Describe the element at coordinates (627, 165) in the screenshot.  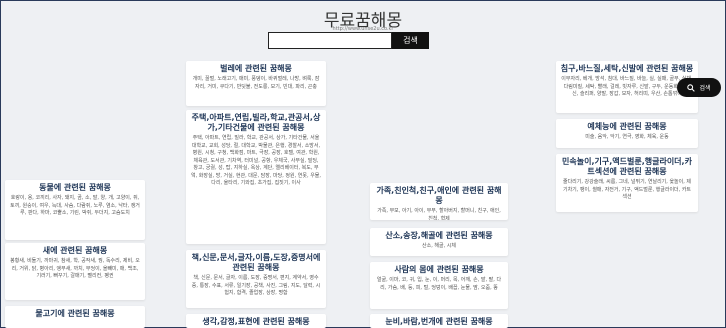
I see `card-title: 민속놀이,기구,액드벌룬,행글라이더,카트섹션에 관련된 꿈해몽` at that location.